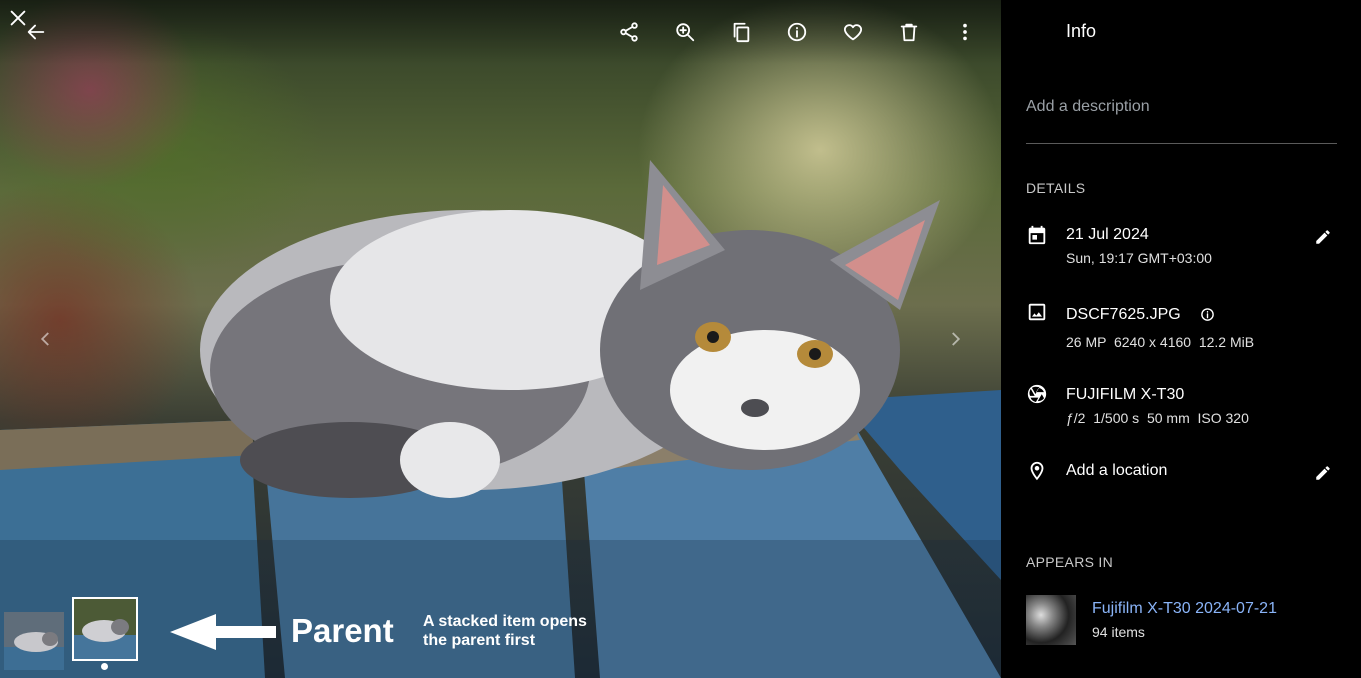 This screenshot has width=1361, height=678. What do you see at coordinates (1139, 258) in the screenshot?
I see `date-sub: Sun, 19:17 GMT+03:00` at bounding box center [1139, 258].